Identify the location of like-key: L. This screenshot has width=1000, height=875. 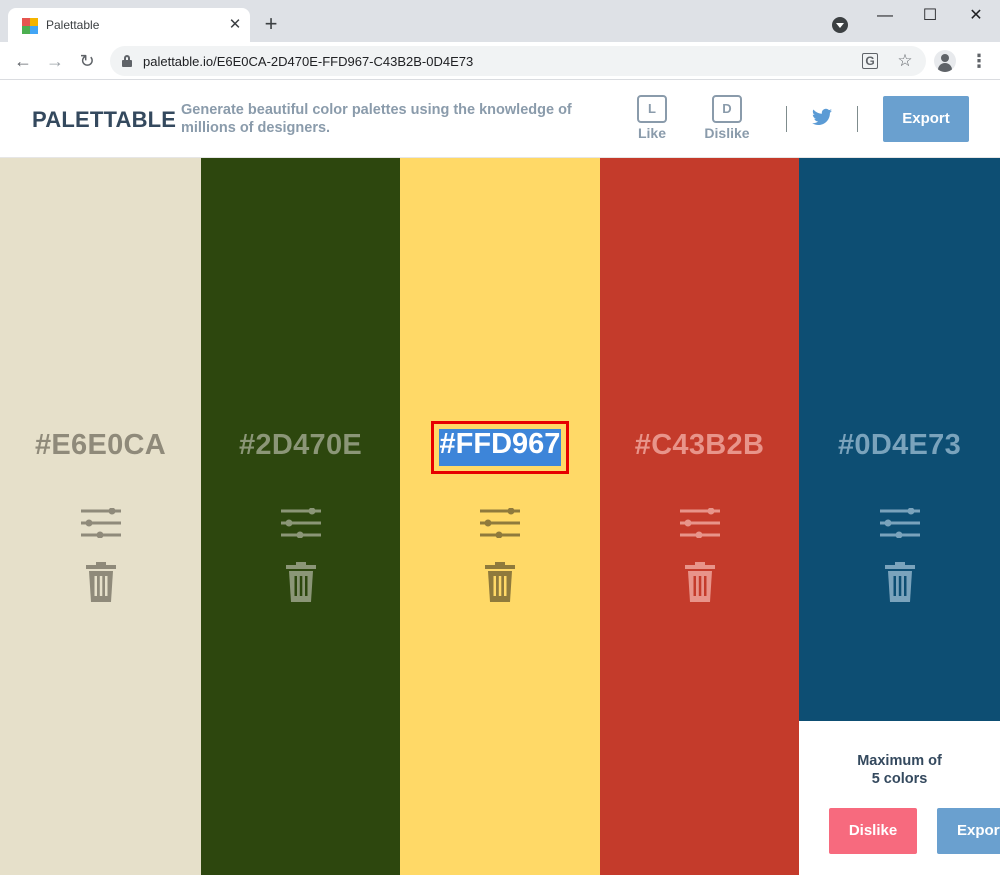
(652, 109).